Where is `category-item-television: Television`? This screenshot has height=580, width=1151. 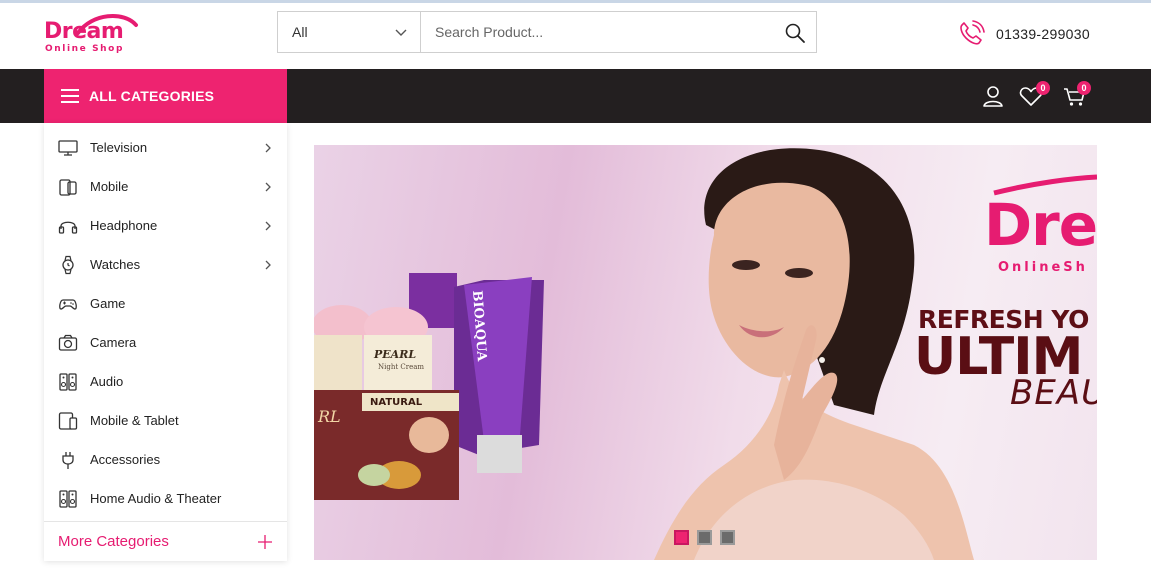
category-item-television: Television is located at coordinates (165, 147).